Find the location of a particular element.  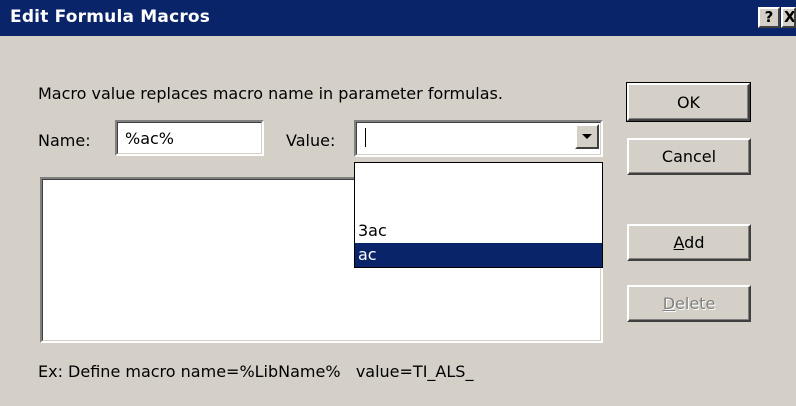

cancel-button: Cancel is located at coordinates (689, 156).